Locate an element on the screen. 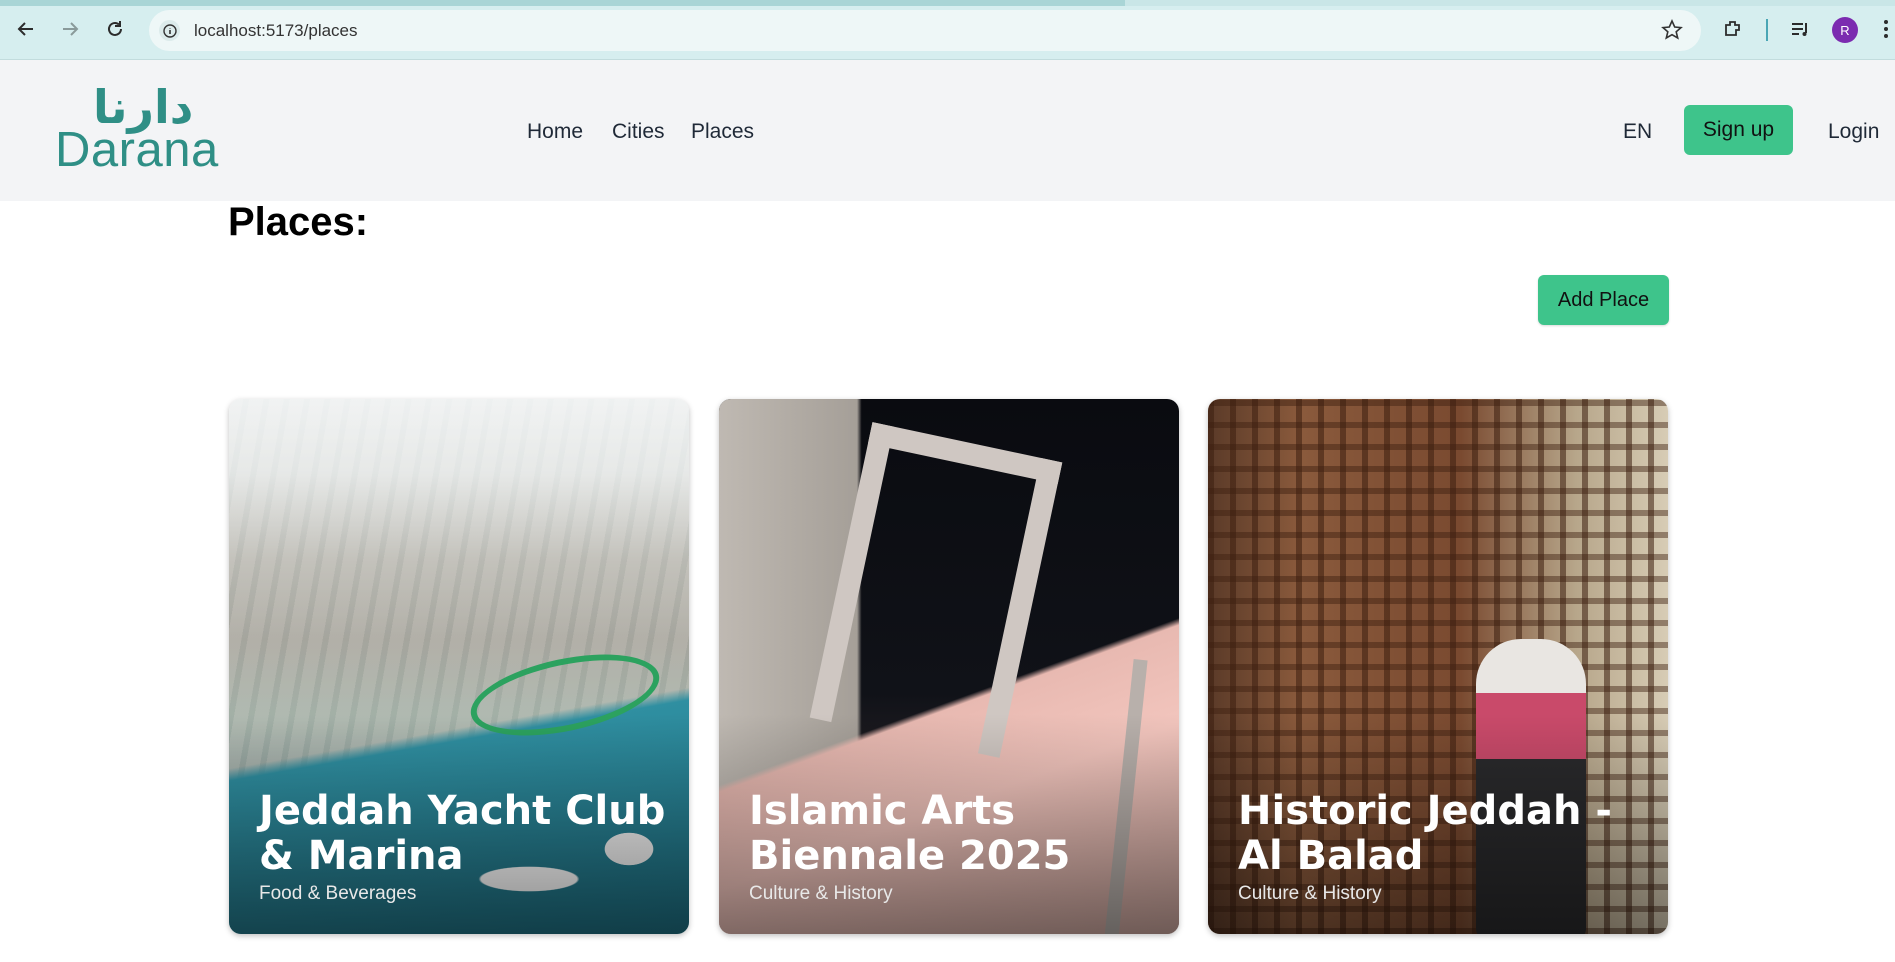 Image resolution: width=1895 pixels, height=962 pixels. nav-home: Home is located at coordinates (555, 132).